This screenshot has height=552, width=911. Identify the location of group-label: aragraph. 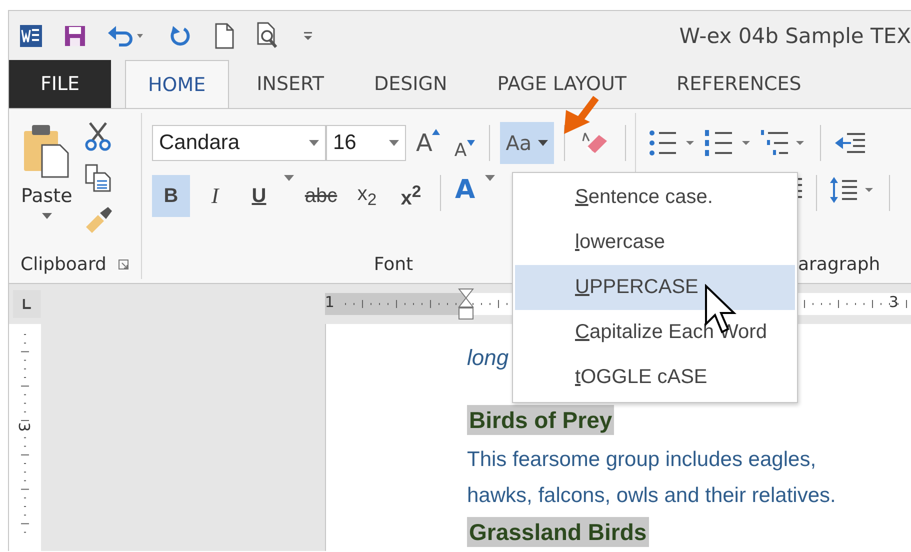
(839, 264).